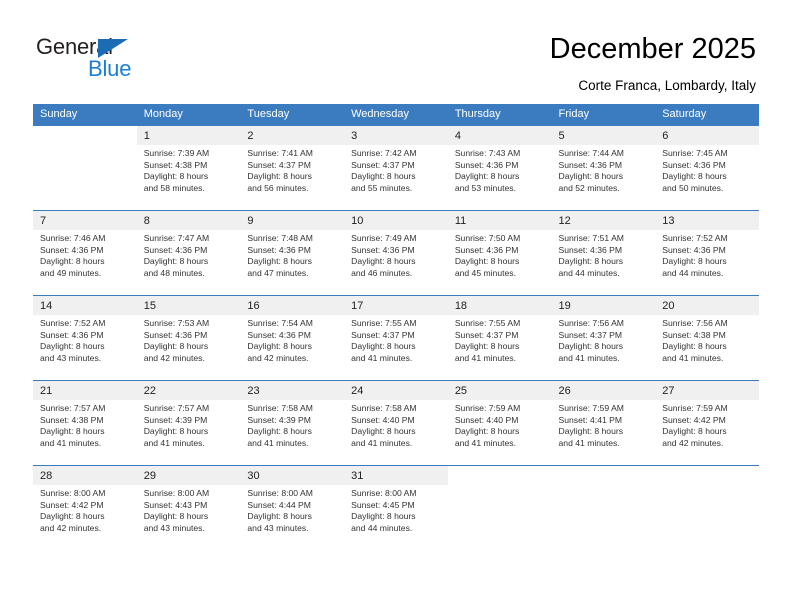 The width and height of the screenshot is (792, 612). I want to click on day-sunrise-text: Sunrise: 7:53 AM, so click(176, 323).